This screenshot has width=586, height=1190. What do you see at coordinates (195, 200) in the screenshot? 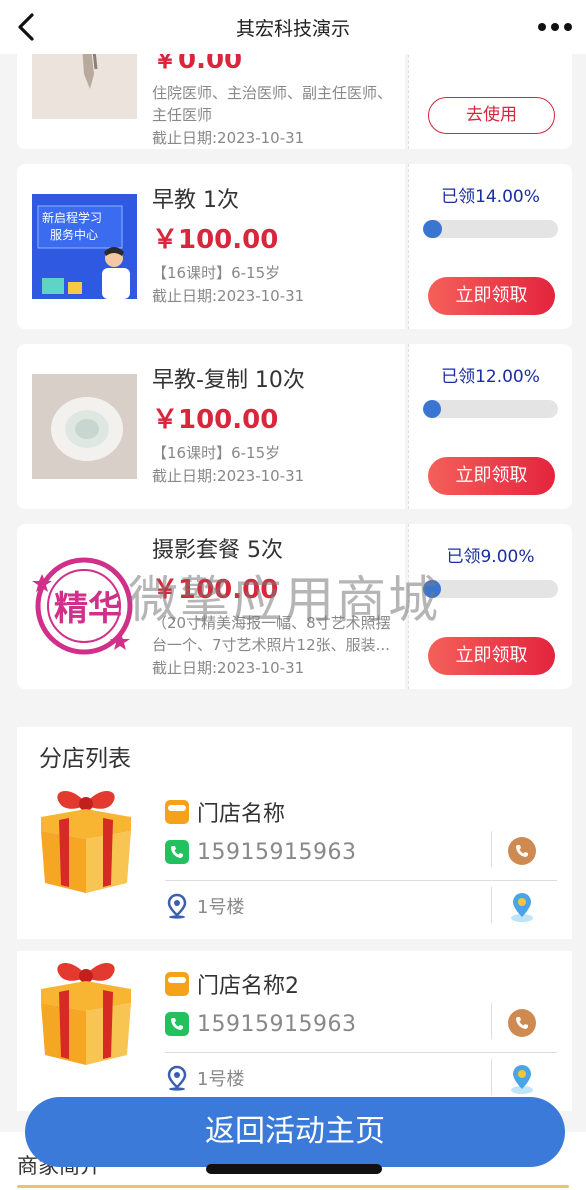
I see `coupon-title: 早教 1次` at bounding box center [195, 200].